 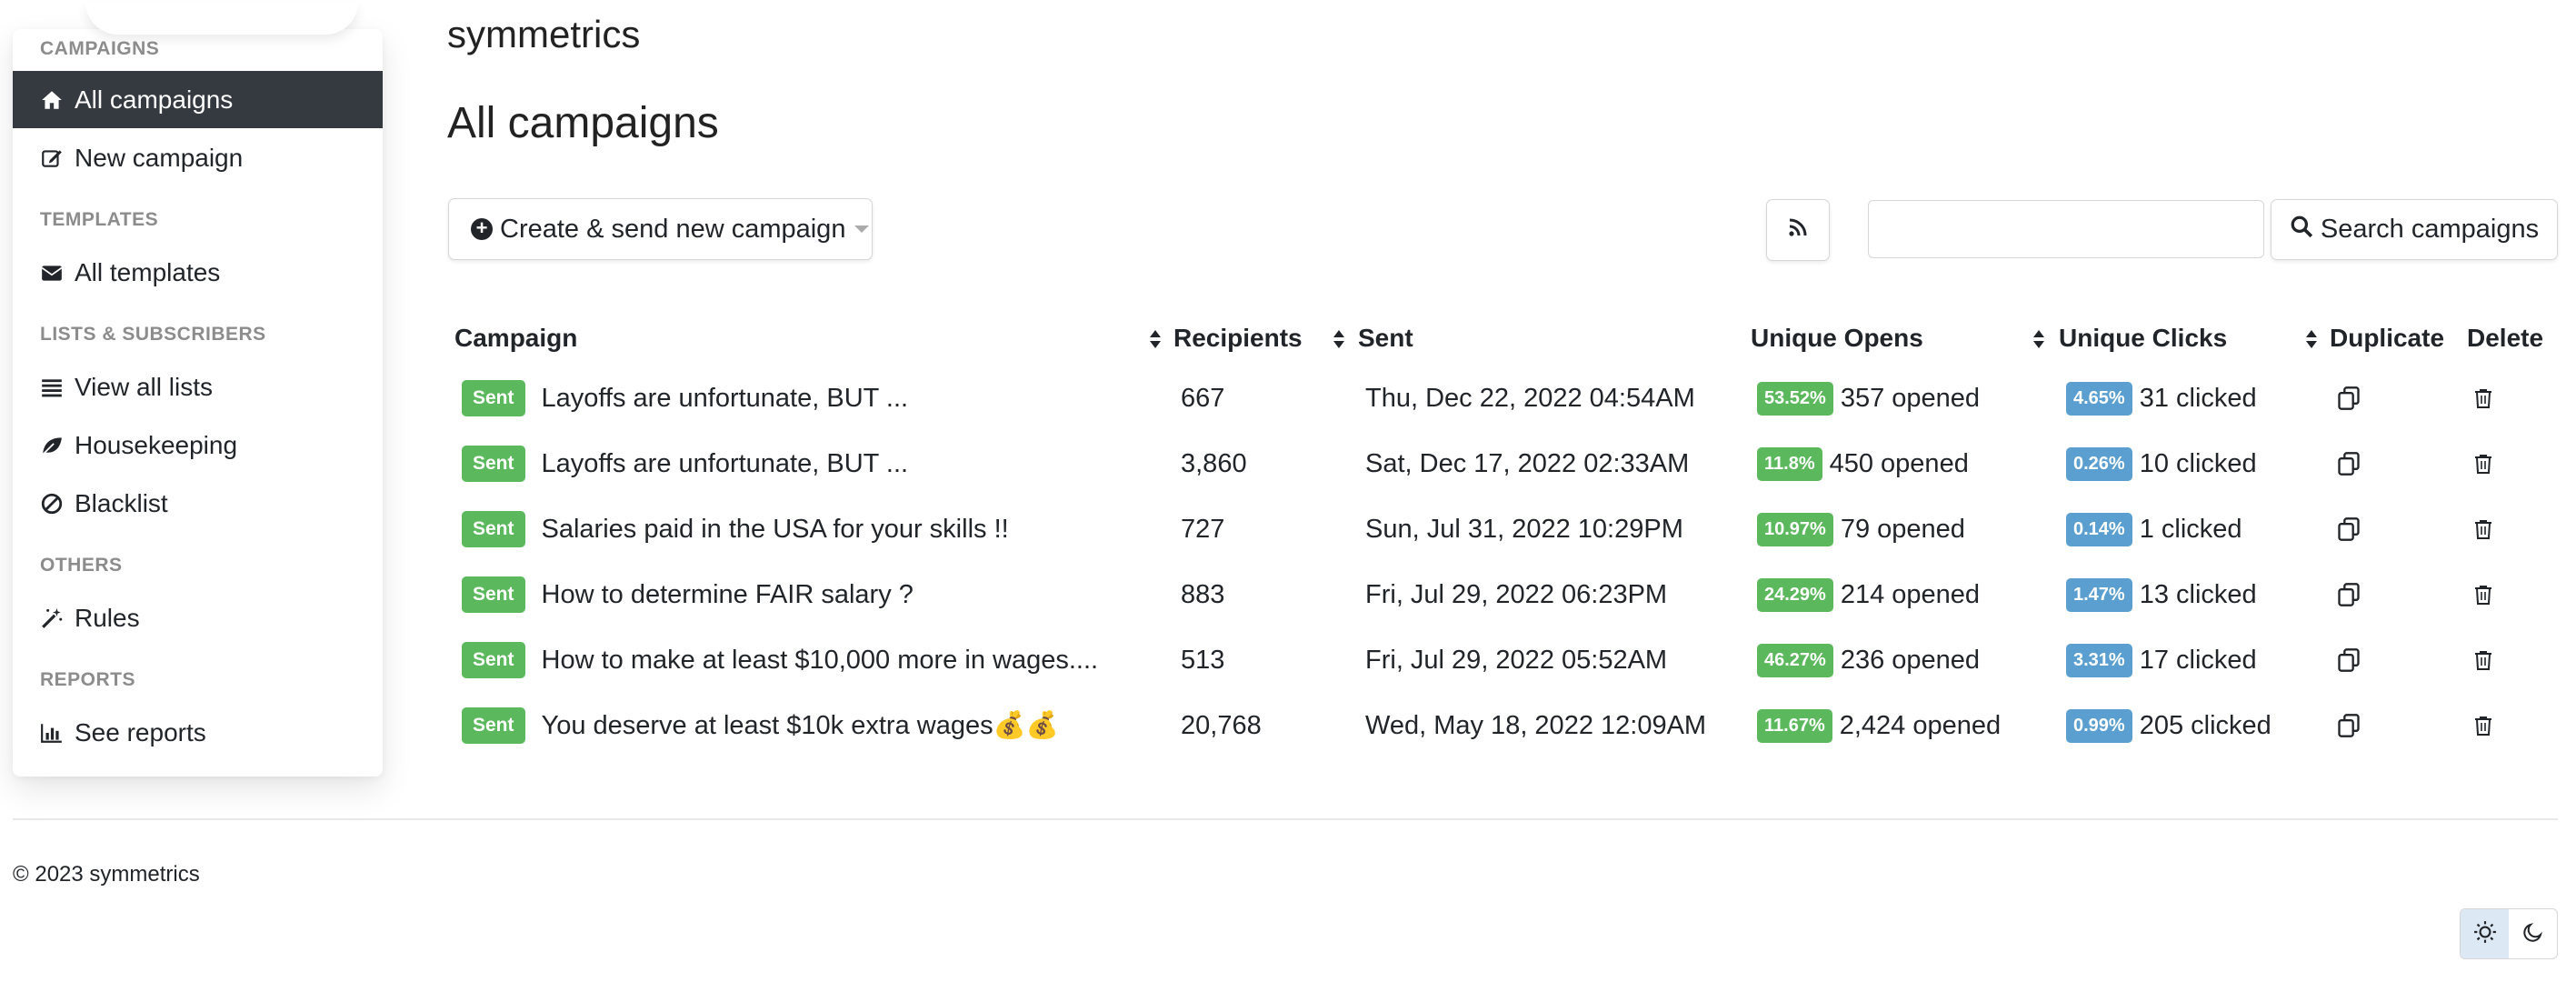 What do you see at coordinates (660, 229) in the screenshot?
I see `create-campaign-dropdown: + Create & send new campaign` at bounding box center [660, 229].